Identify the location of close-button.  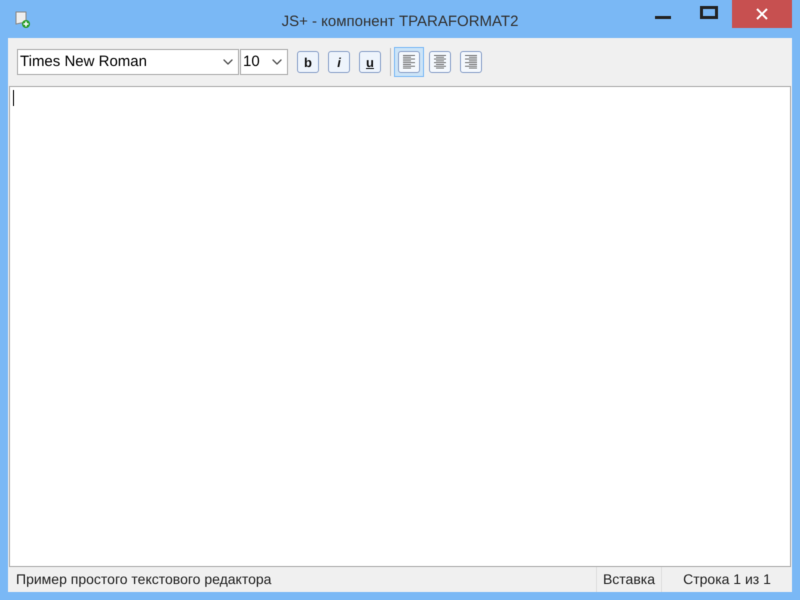
(762, 14).